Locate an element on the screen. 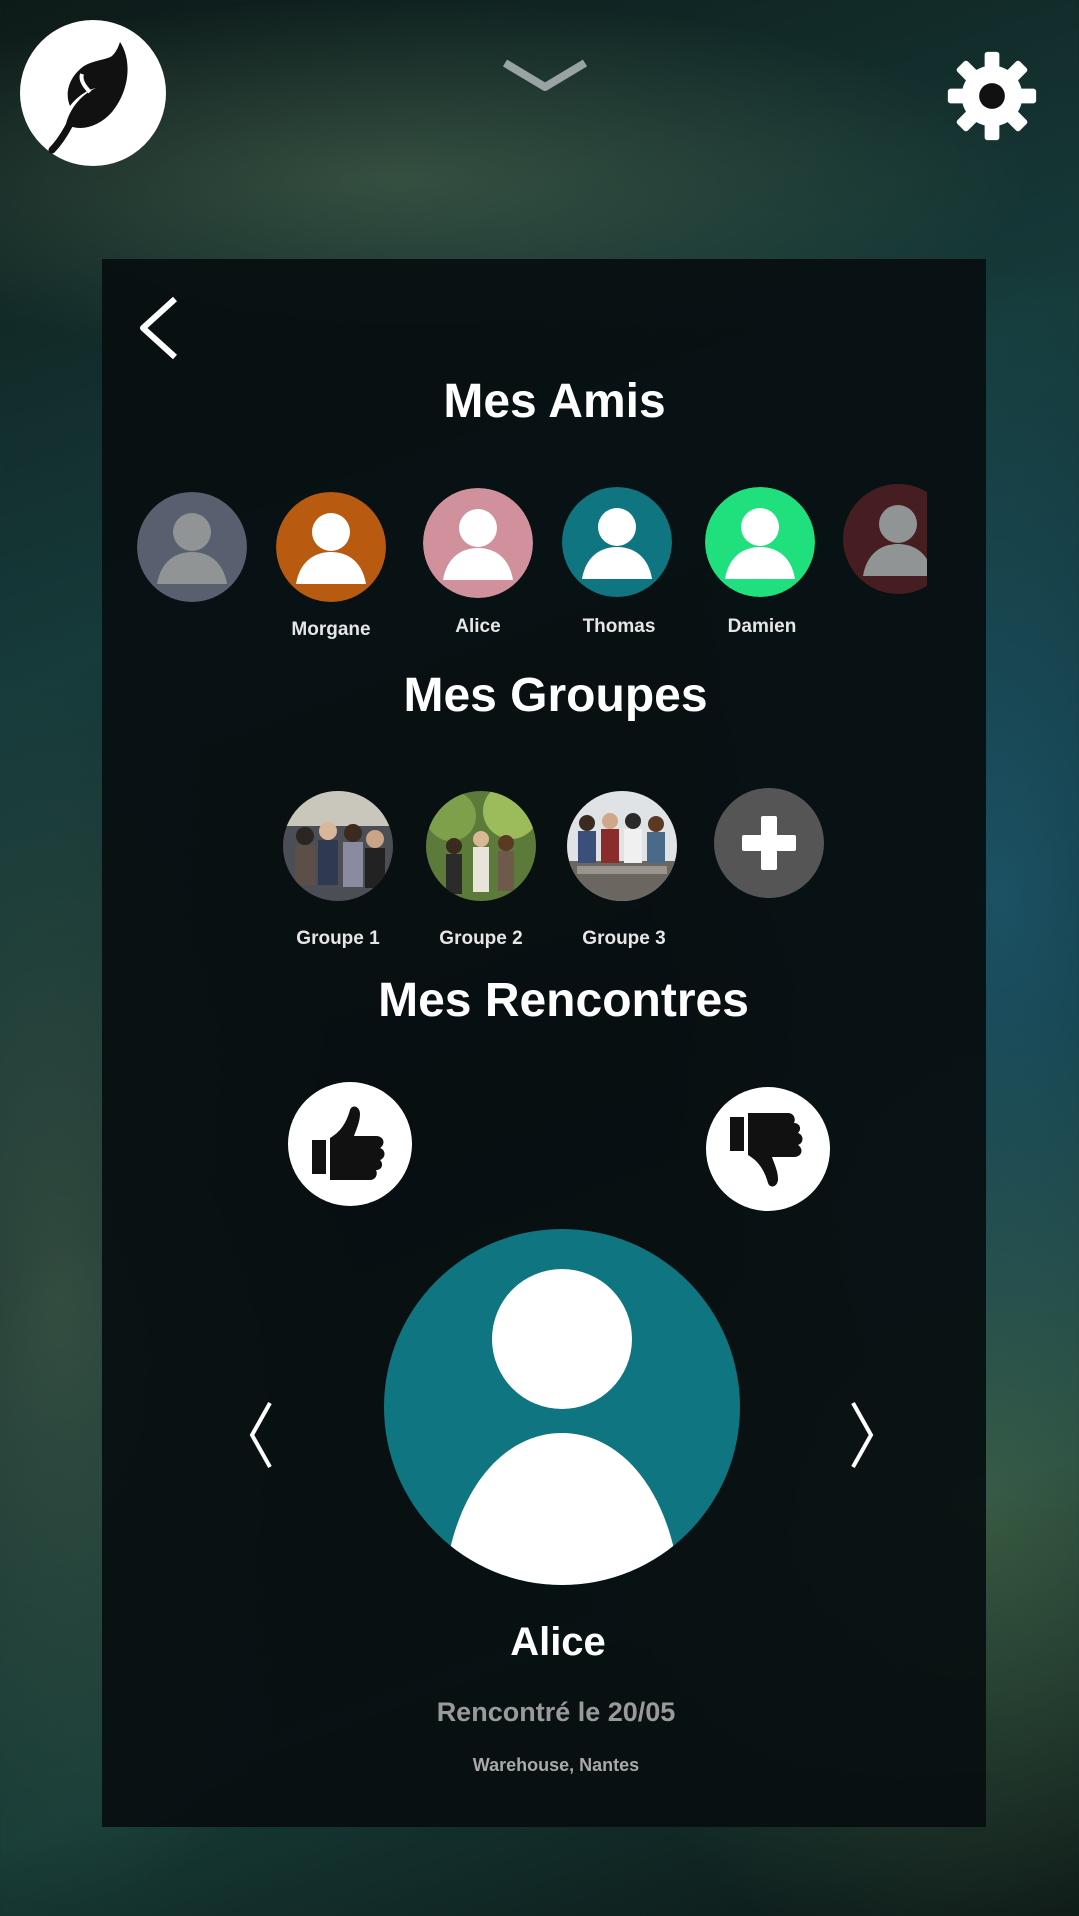 Image resolution: width=1079 pixels, height=1916 pixels. group-name: Groupe 1 is located at coordinates (338, 938).